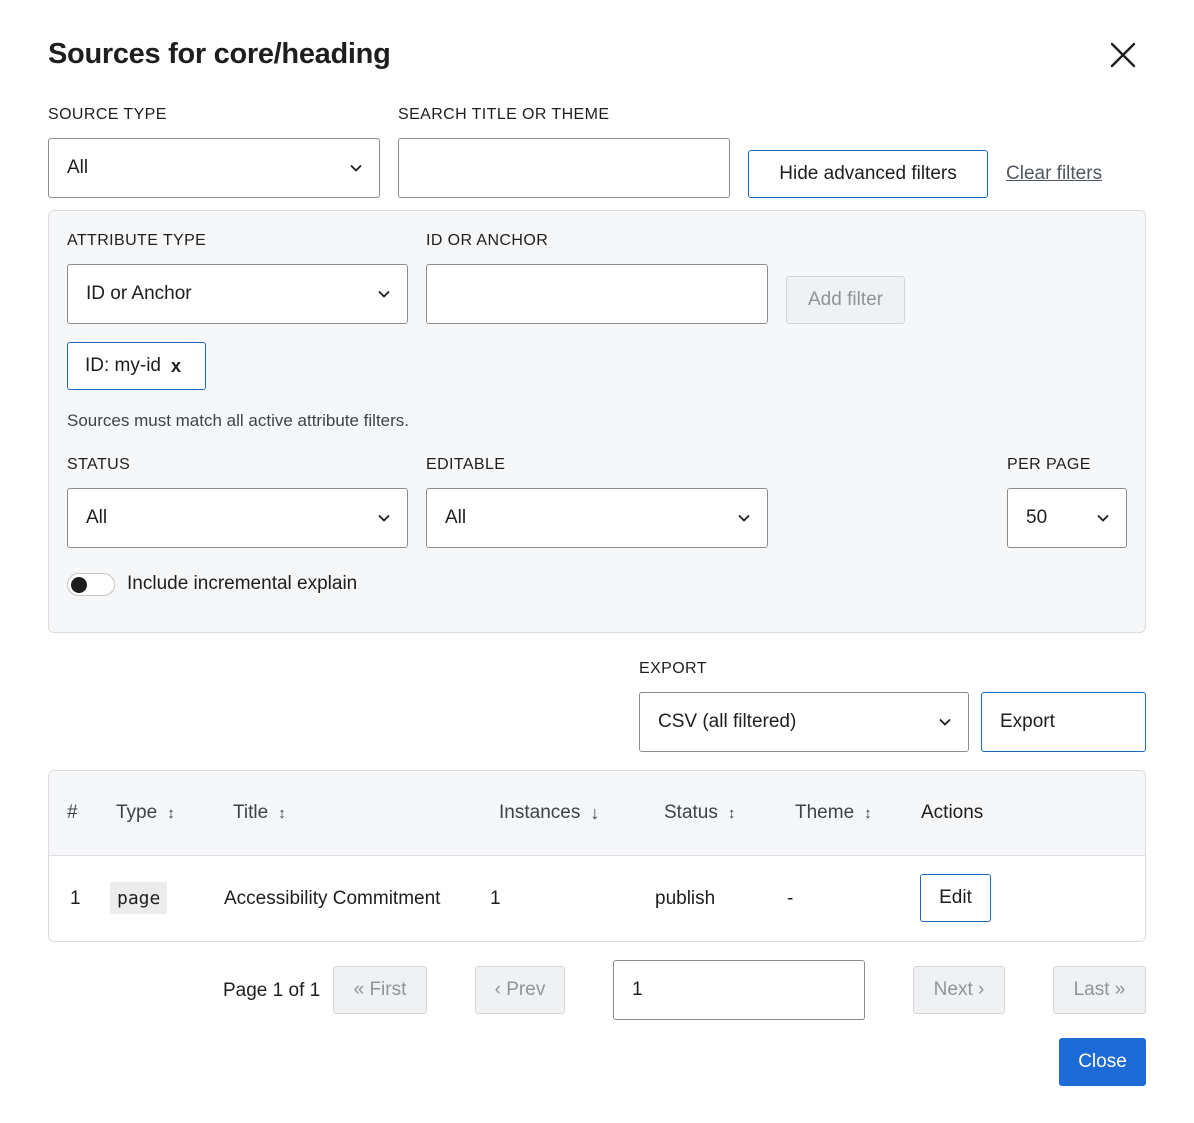 Image resolution: width=1194 pixels, height=1123 pixels. What do you see at coordinates (332, 898) in the screenshot?
I see `cell-title: Accessibility Commitment` at bounding box center [332, 898].